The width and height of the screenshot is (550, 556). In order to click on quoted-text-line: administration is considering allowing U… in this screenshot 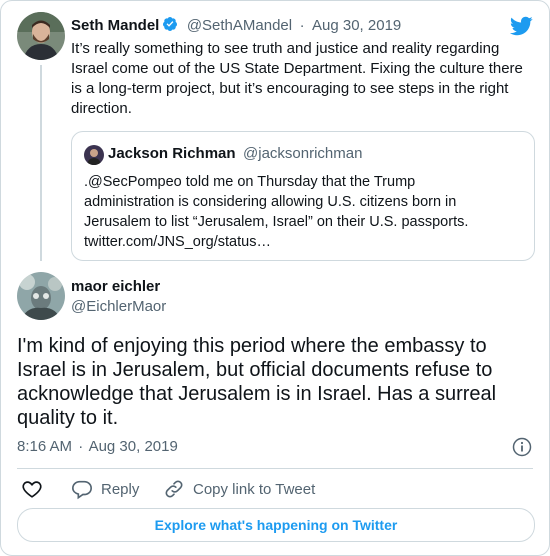, I will do `click(270, 202)`.